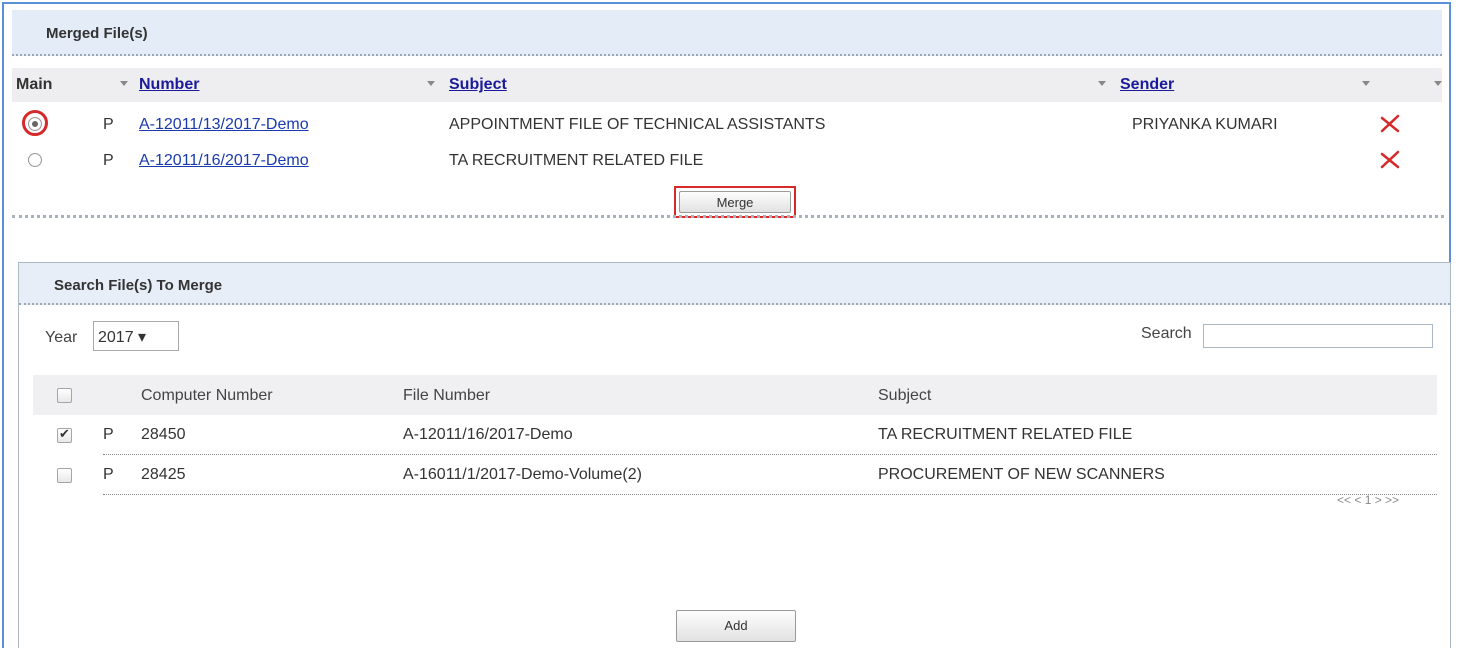 Image resolution: width=1459 pixels, height=648 pixels. What do you see at coordinates (488, 434) in the screenshot?
I see `row-file-number: A-12011/16/2017-Demo` at bounding box center [488, 434].